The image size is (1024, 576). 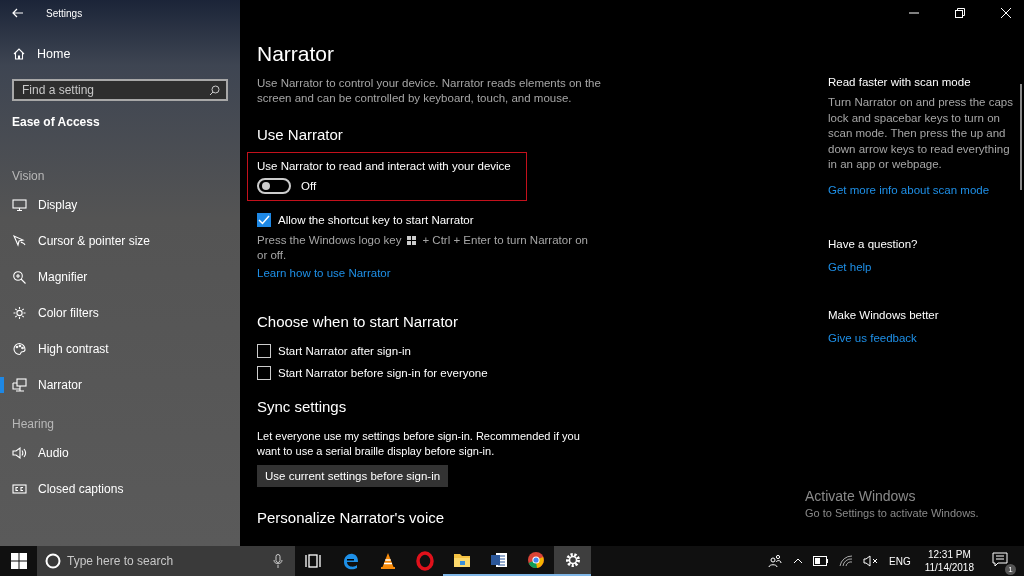 I want to click on section-heading: Sync settings, so click(x=302, y=406).